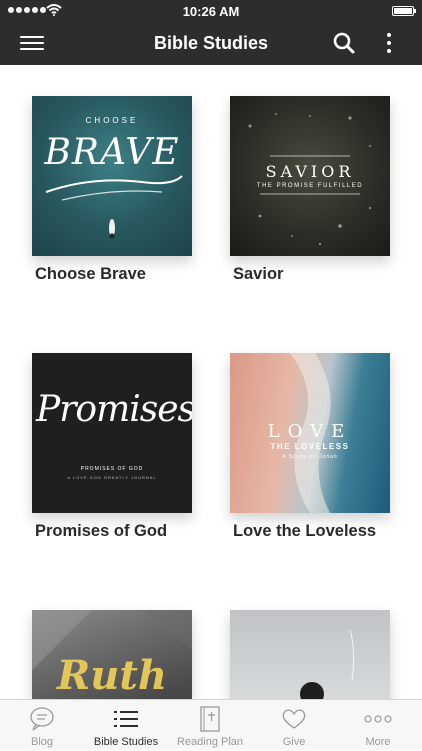  I want to click on cover-text: PROMISES OF GOD, so click(112, 469).